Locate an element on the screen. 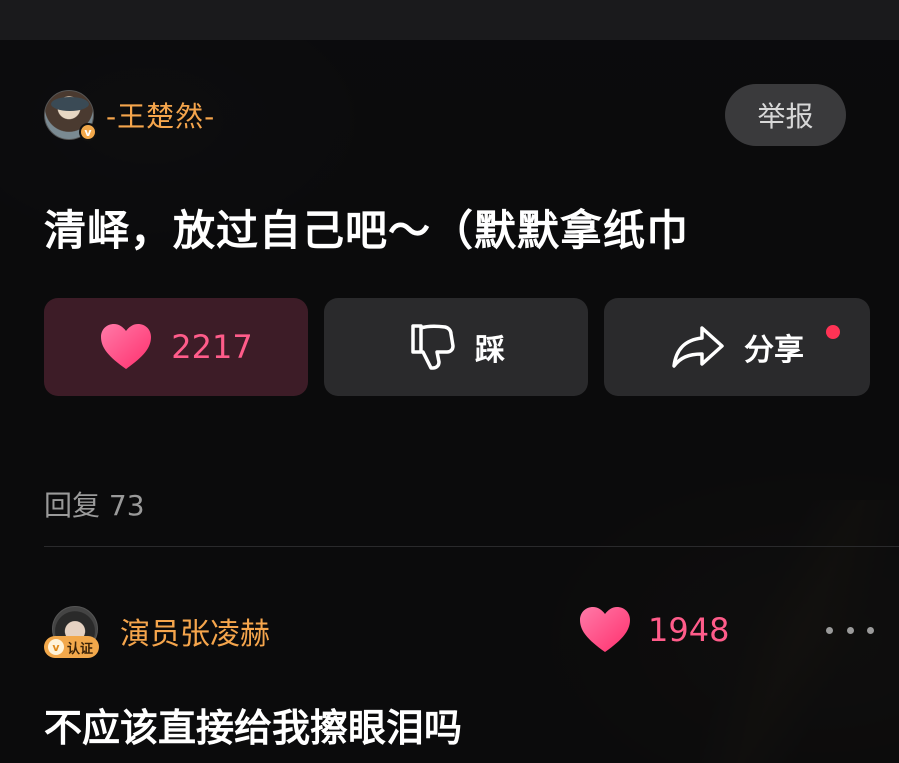  dislike-button: 踩 is located at coordinates (456, 347).